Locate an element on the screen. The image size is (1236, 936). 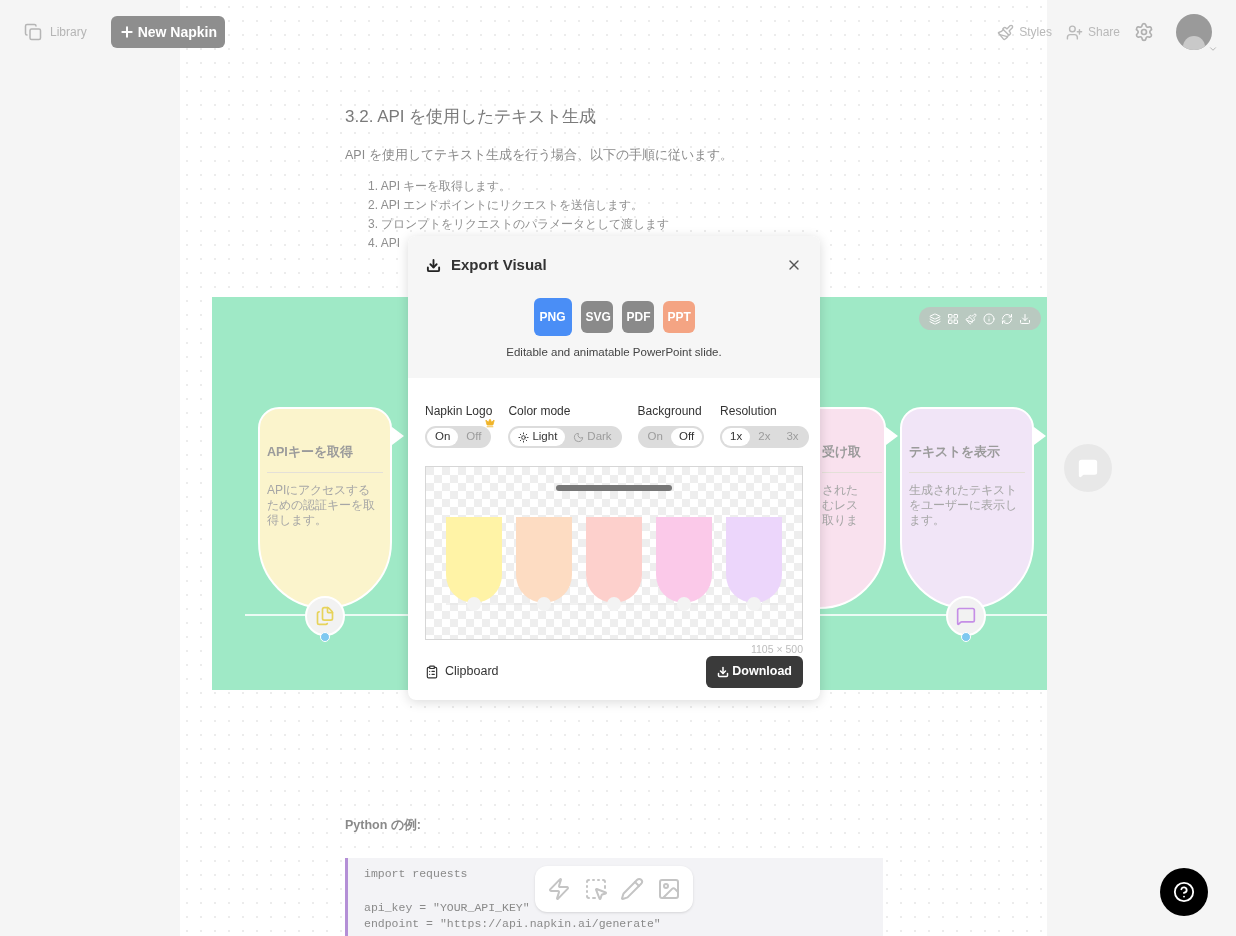
pencil-icon is located at coordinates (632, 889).